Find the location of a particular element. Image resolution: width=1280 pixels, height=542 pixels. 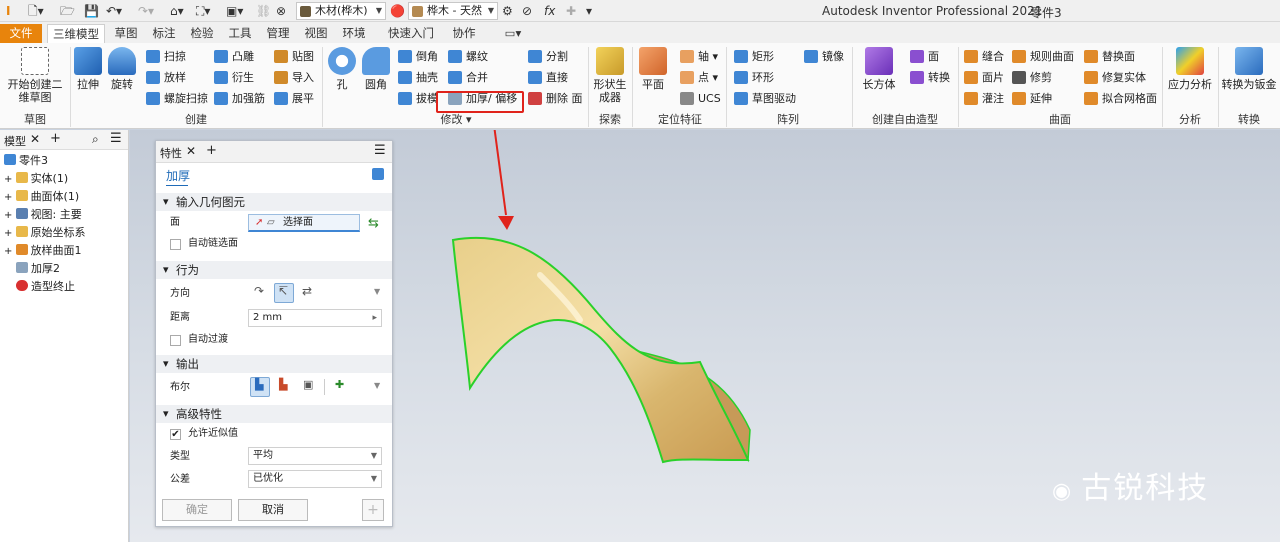

rectangular-pattern-button: 矩形 is located at coordinates (754, 56).